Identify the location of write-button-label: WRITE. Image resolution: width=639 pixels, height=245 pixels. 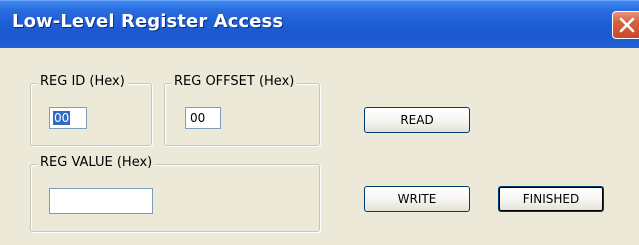
(417, 199).